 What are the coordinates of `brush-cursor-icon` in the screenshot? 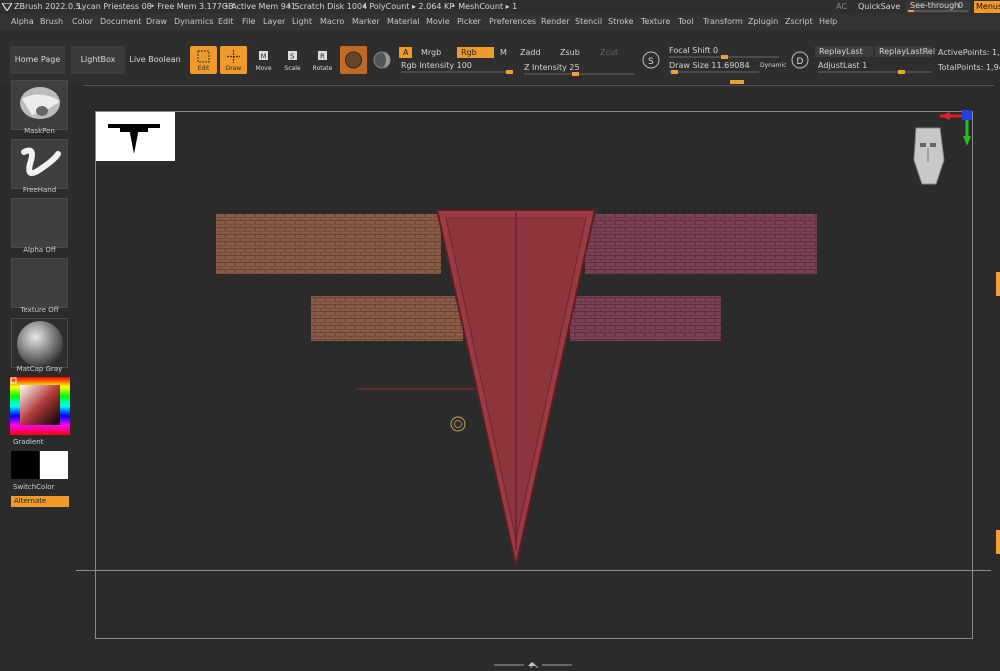 It's located at (458, 424).